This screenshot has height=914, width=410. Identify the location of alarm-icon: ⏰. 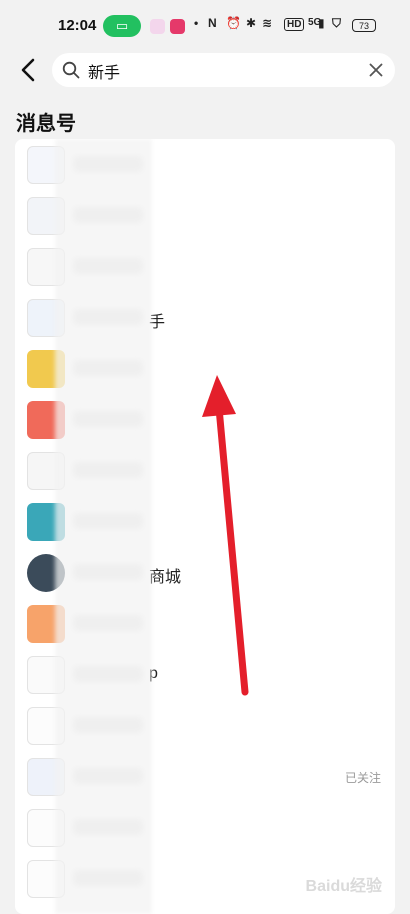
(233, 23).